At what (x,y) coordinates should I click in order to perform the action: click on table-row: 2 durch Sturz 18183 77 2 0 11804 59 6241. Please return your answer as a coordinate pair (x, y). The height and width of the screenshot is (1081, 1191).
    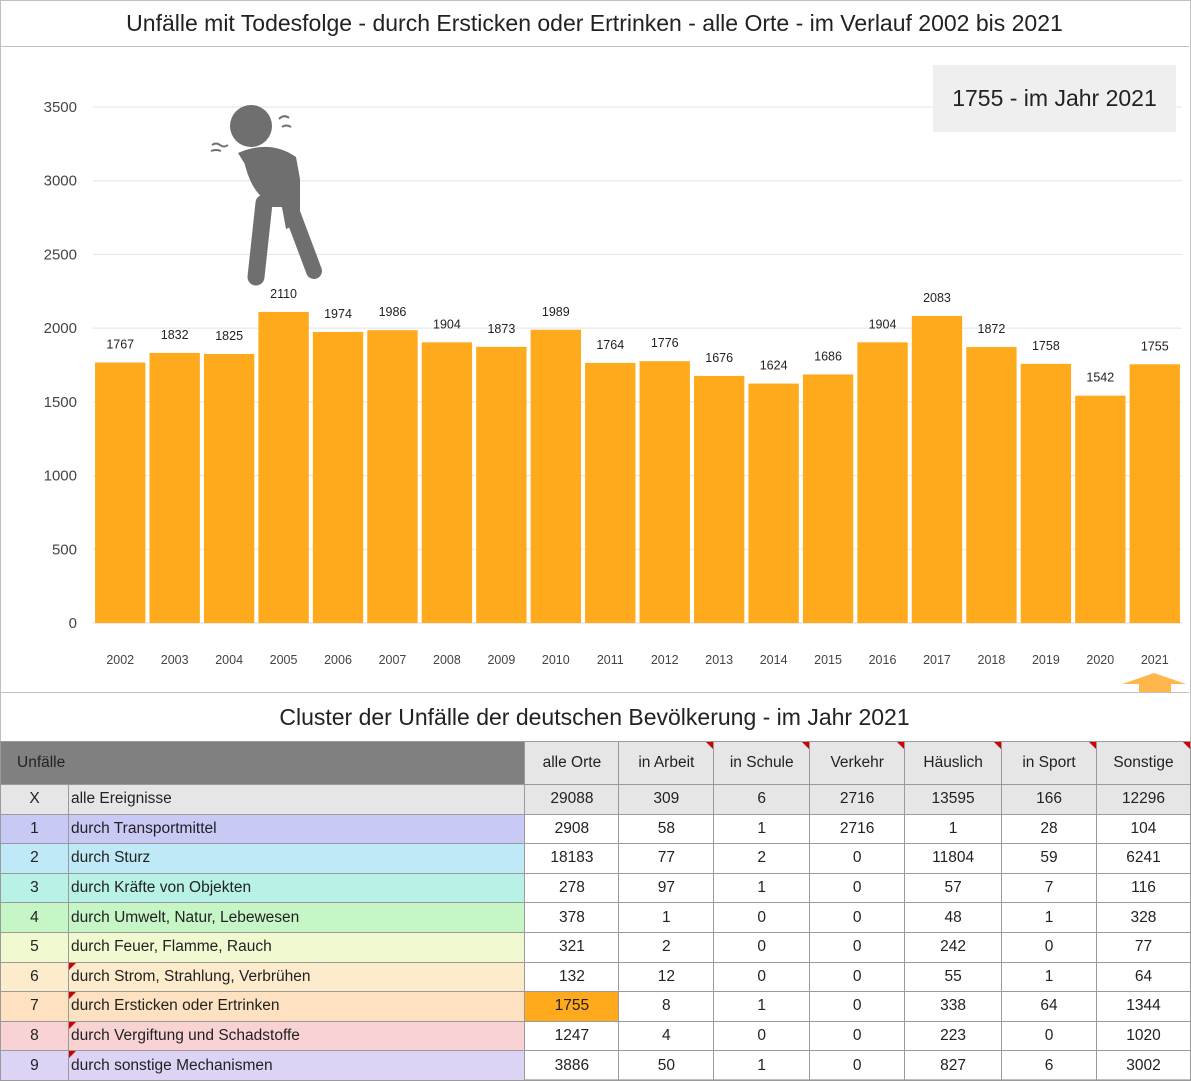
    Looking at the image, I should click on (595, 858).